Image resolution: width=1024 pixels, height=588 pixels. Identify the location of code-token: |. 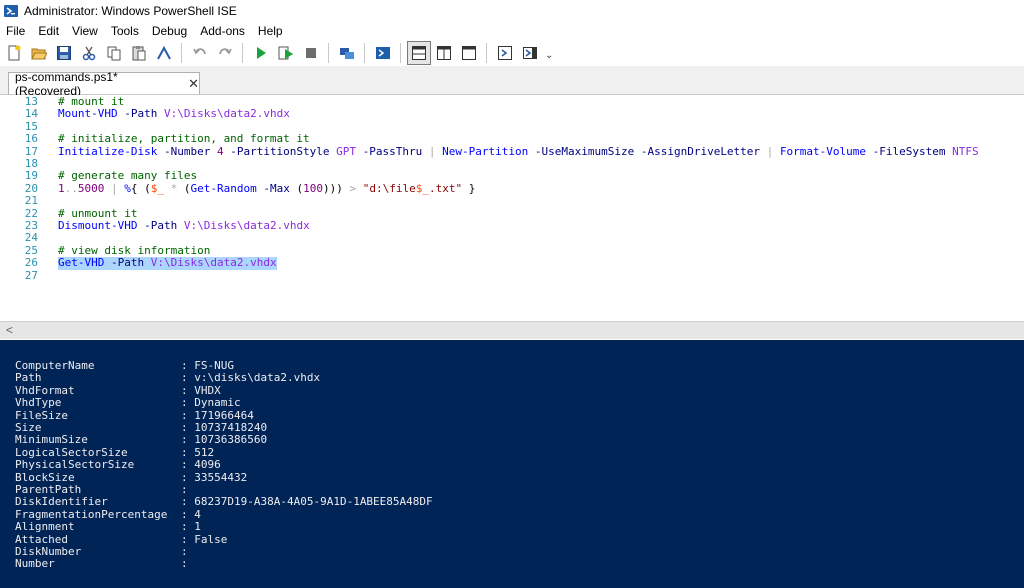
(770, 151).